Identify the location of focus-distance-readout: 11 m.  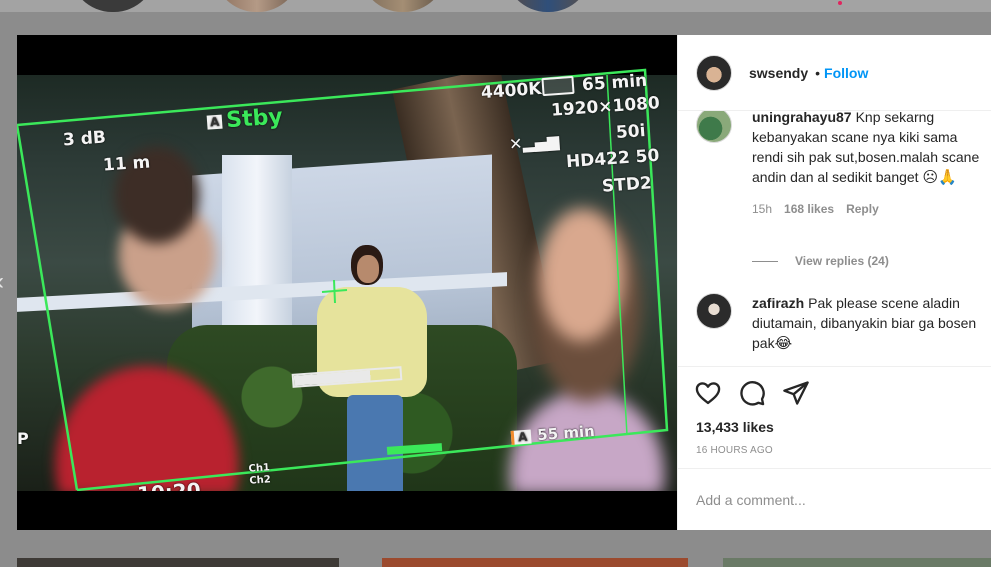
(126, 164).